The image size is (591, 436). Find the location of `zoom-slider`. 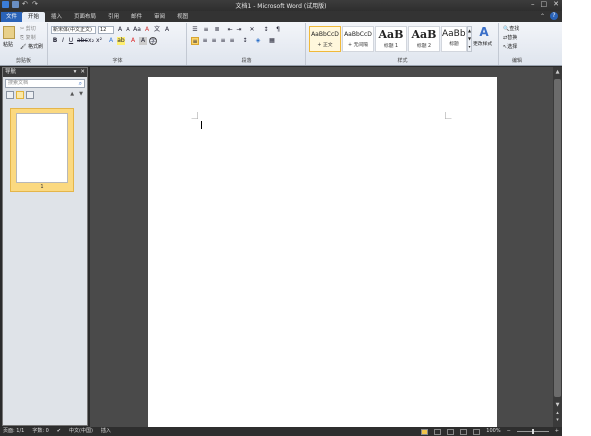

zoom-slider is located at coordinates (532, 431).